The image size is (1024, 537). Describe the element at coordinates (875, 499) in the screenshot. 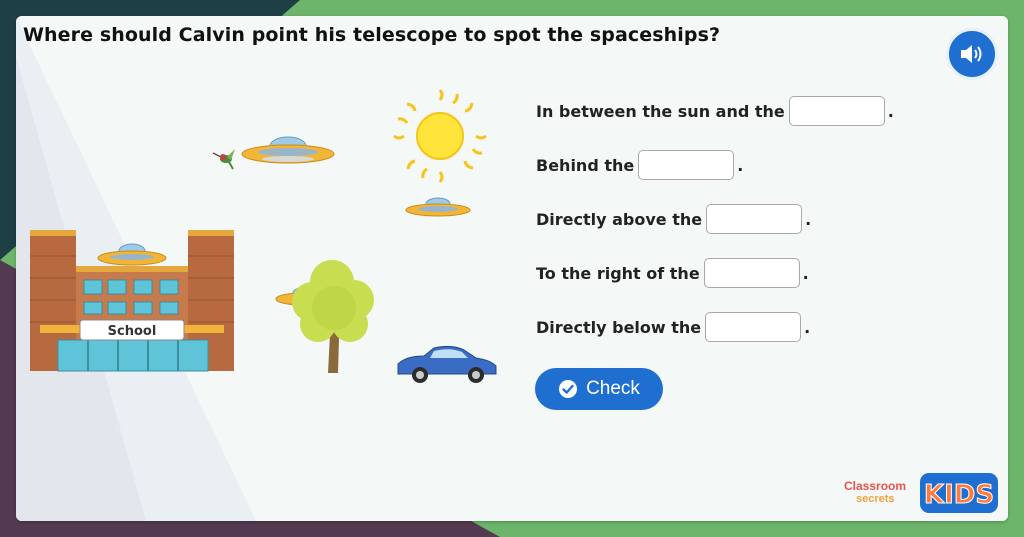

I see `logo-secrets: secrets` at that location.